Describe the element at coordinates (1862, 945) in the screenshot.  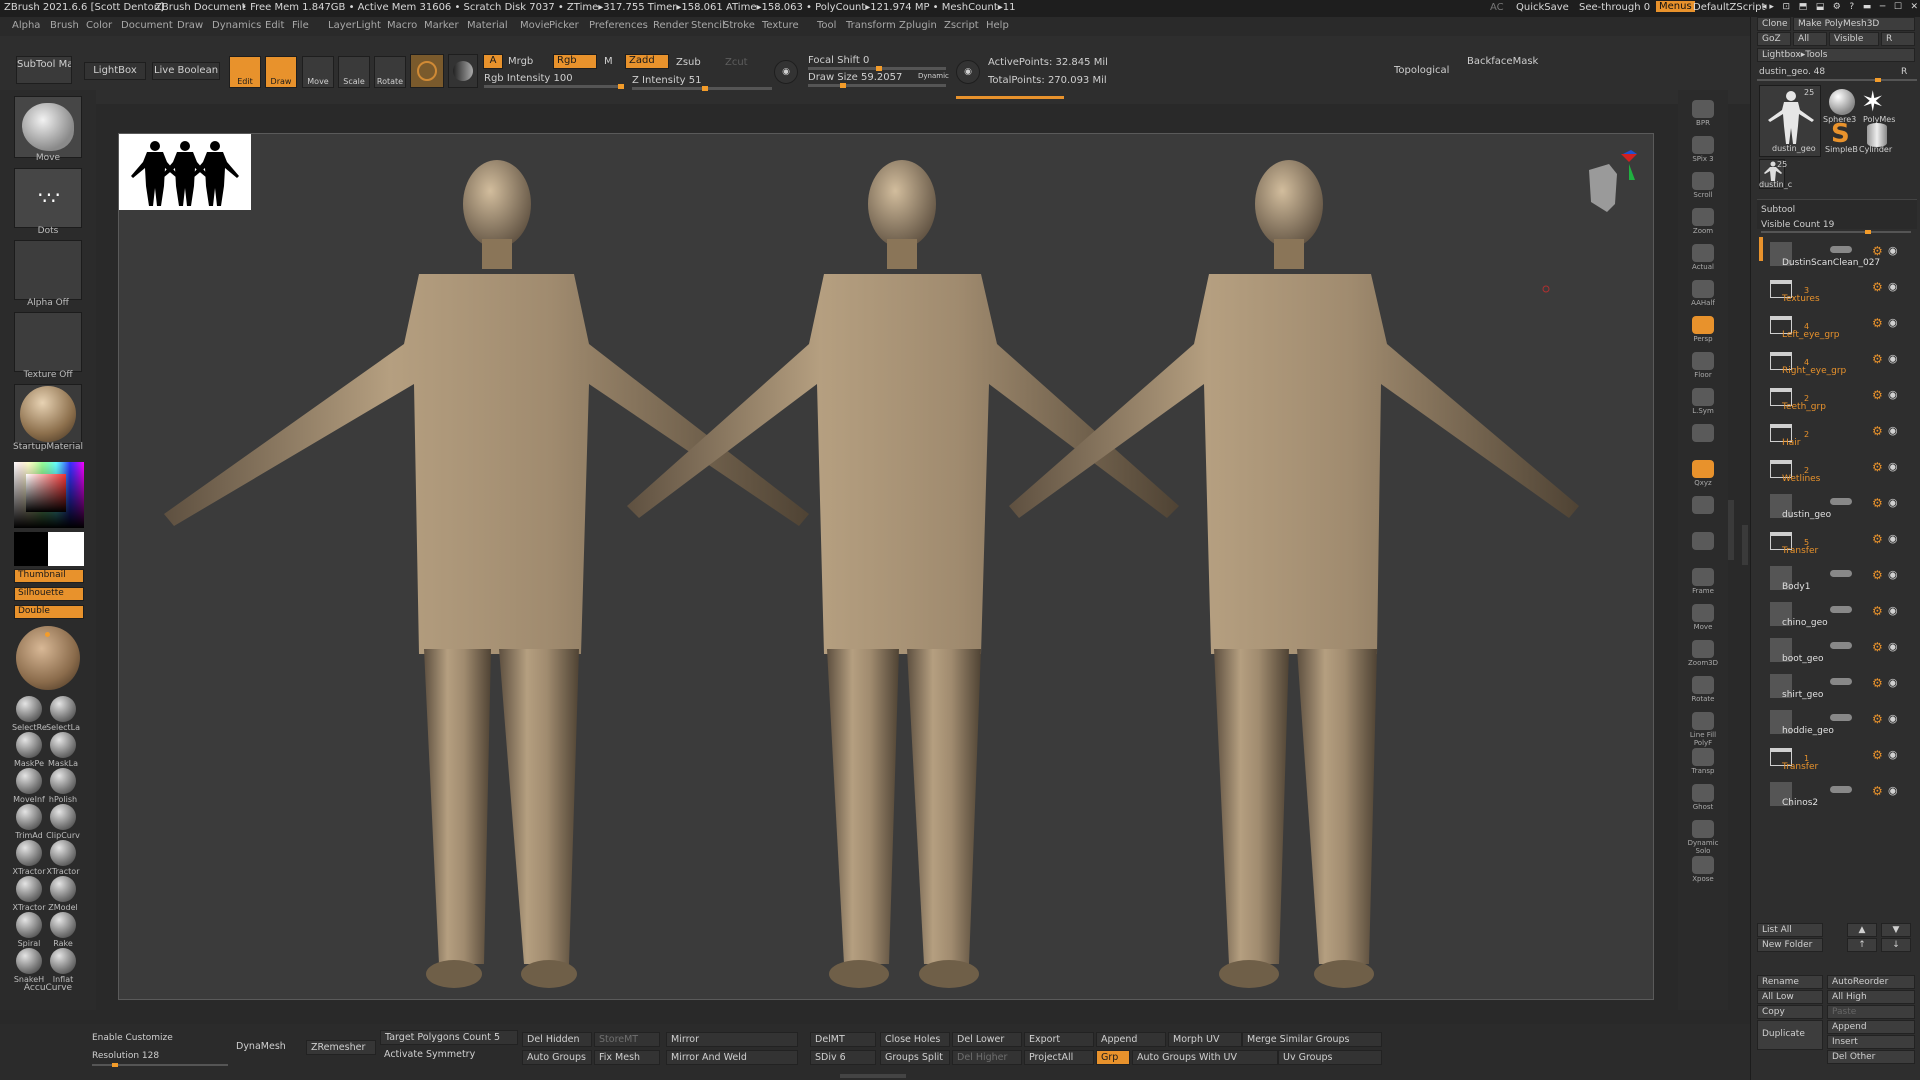
I see `move-up-folder-icon: ↑` at that location.